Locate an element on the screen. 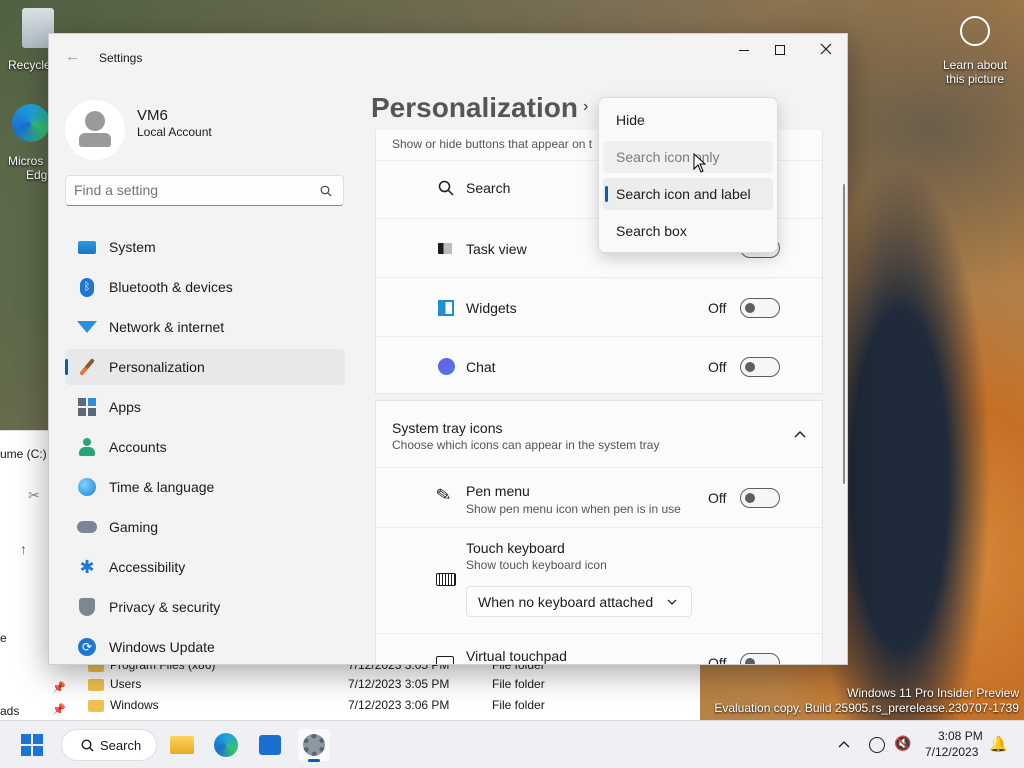 This screenshot has width=1024, height=768. search-icon is located at coordinates (446, 188).